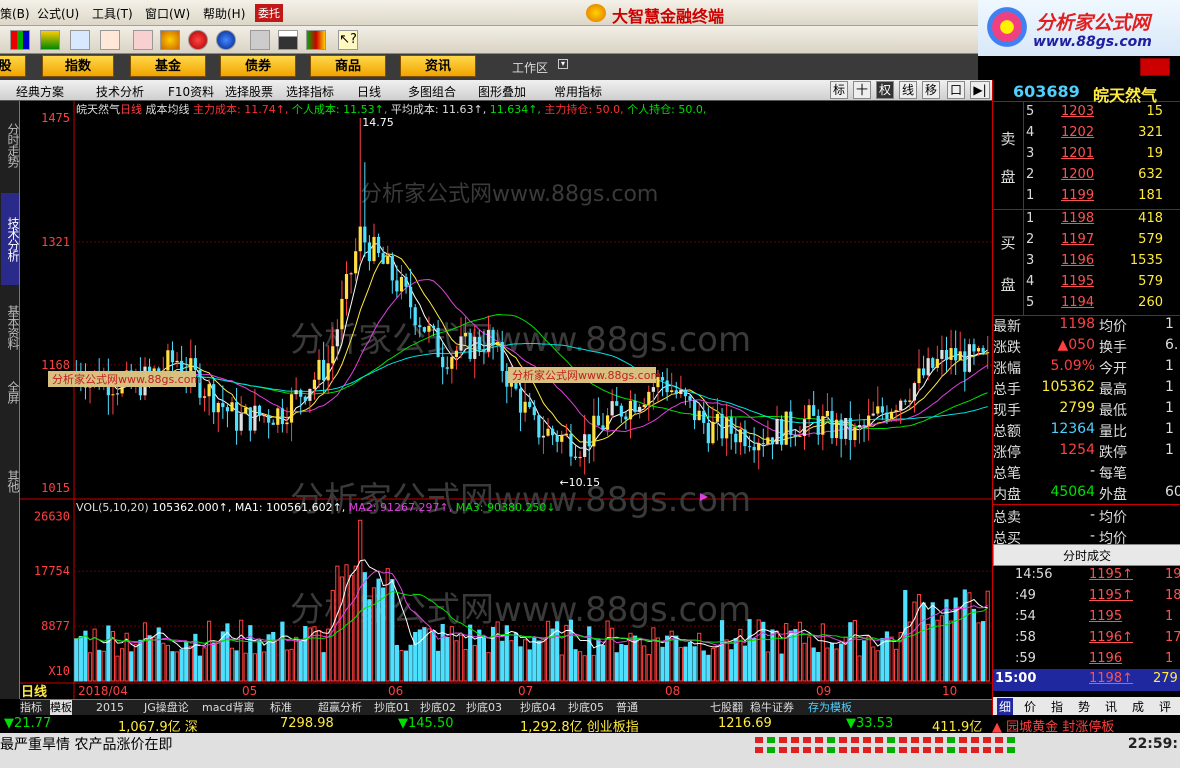  I want to click on template-tab: JG操盘论, so click(166, 707).